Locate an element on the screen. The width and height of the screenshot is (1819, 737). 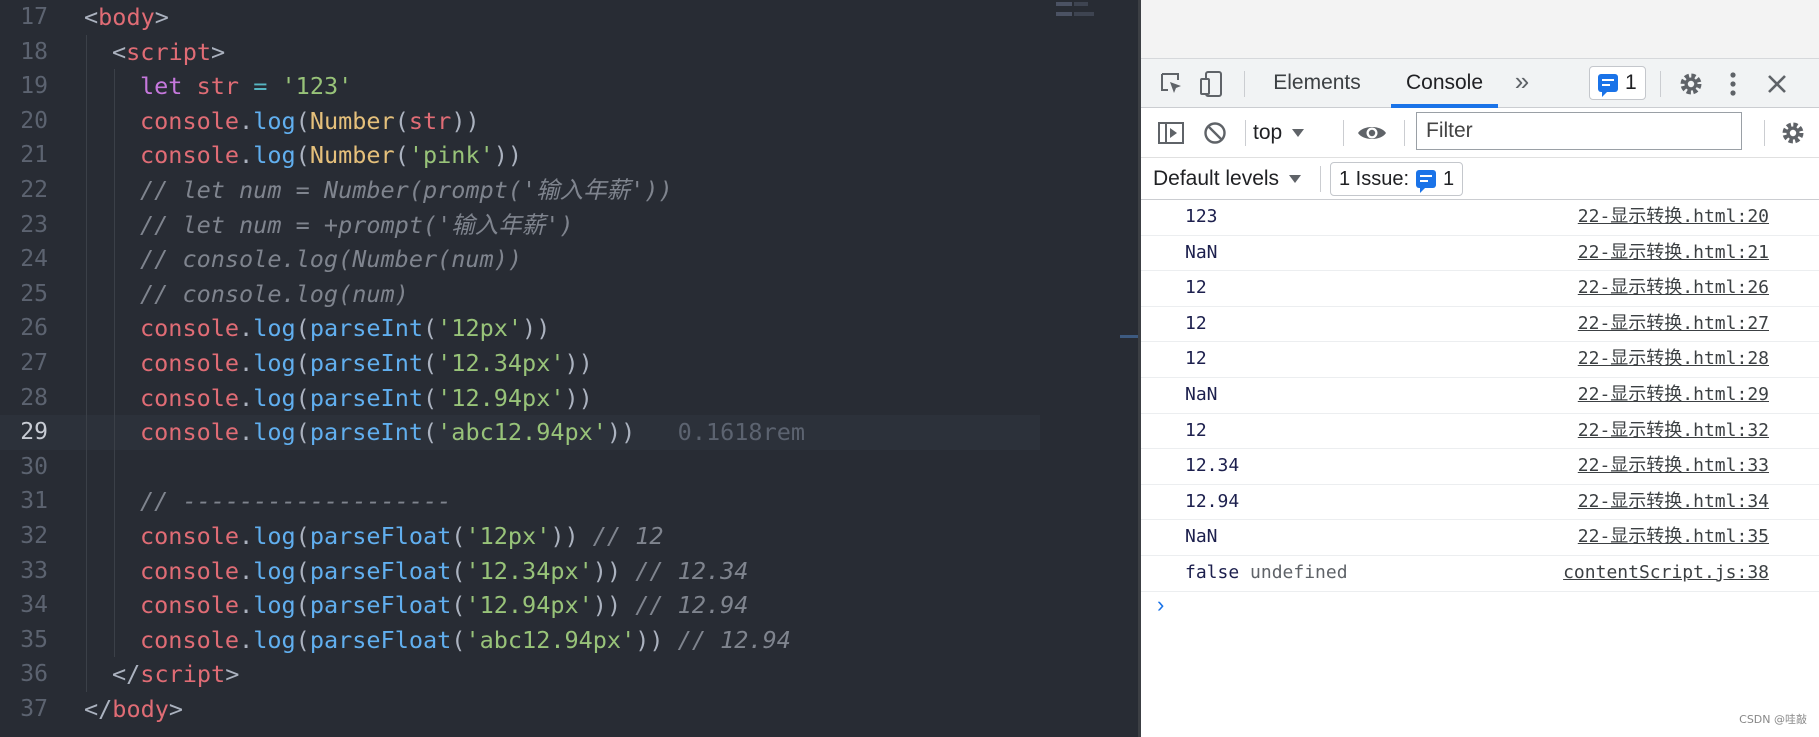
line-number: 36 is located at coordinates (34, 674).